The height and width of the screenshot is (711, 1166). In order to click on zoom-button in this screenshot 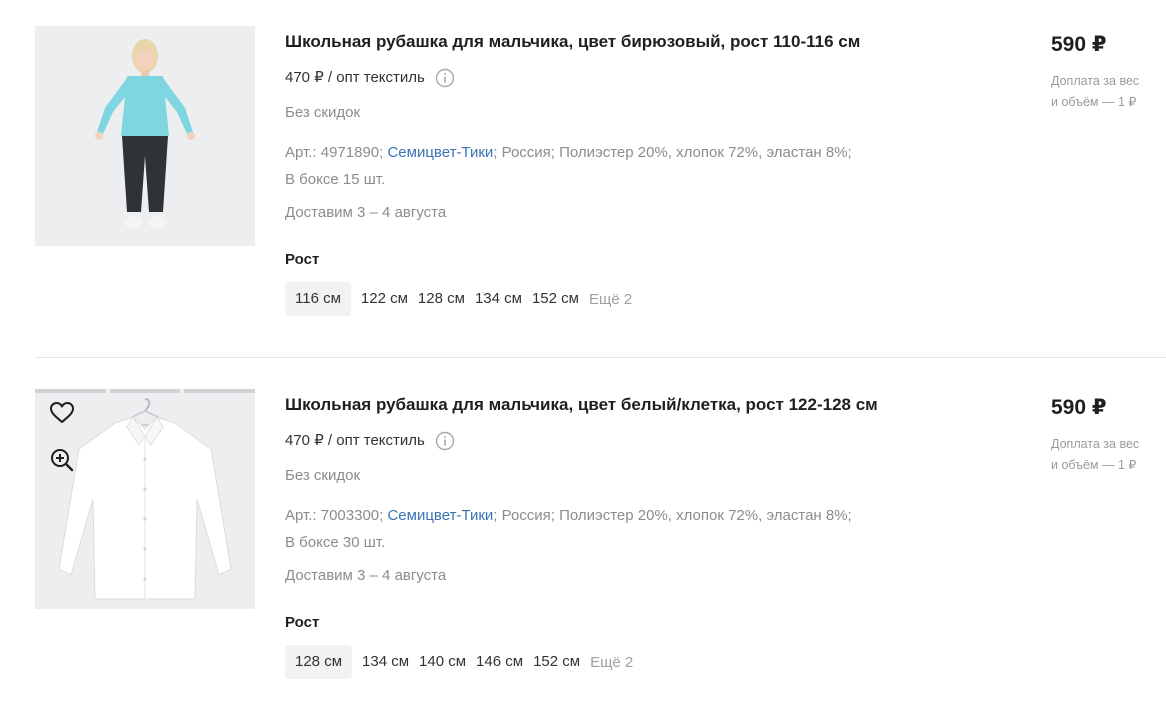, I will do `click(64, 462)`.